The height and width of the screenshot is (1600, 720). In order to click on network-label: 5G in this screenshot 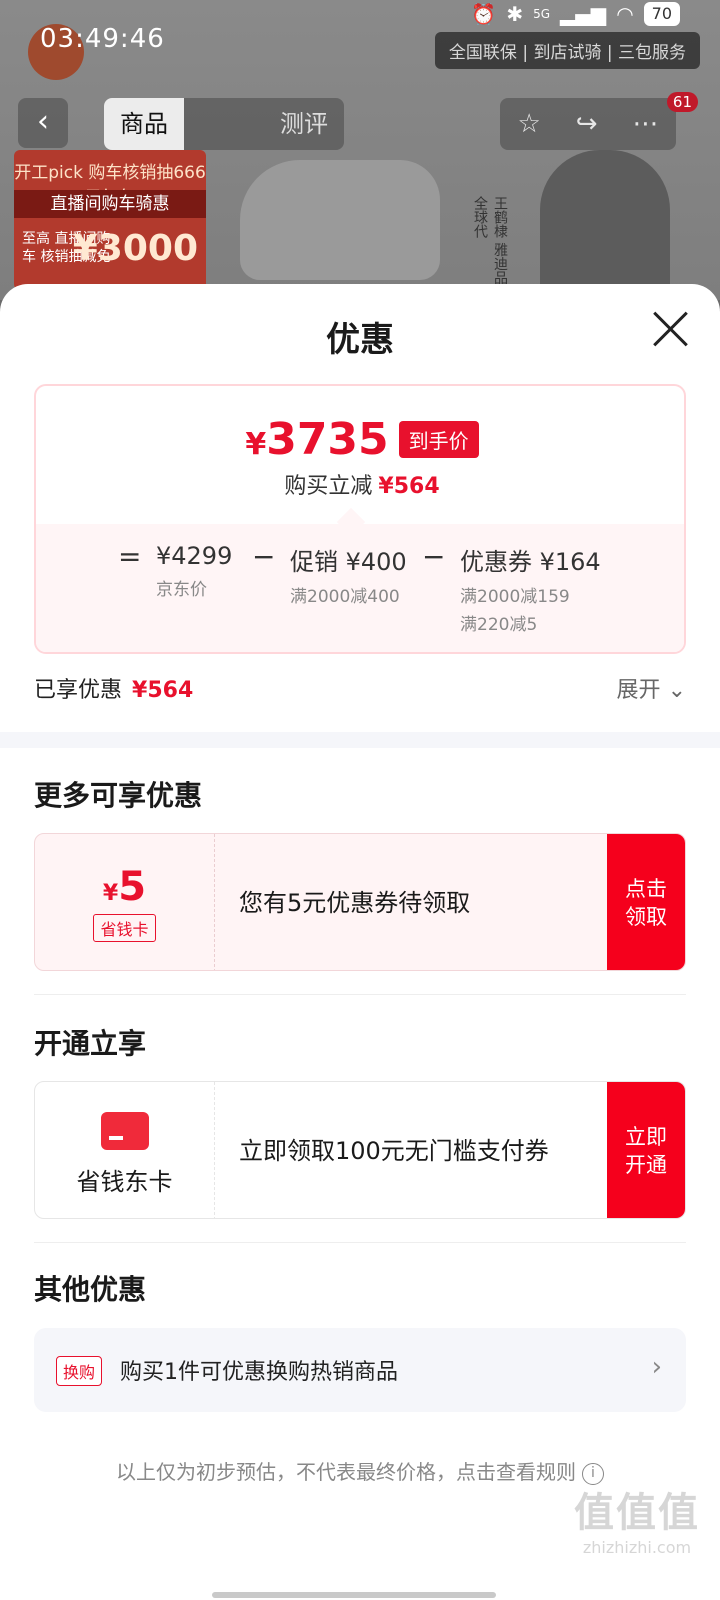, I will do `click(542, 14)`.